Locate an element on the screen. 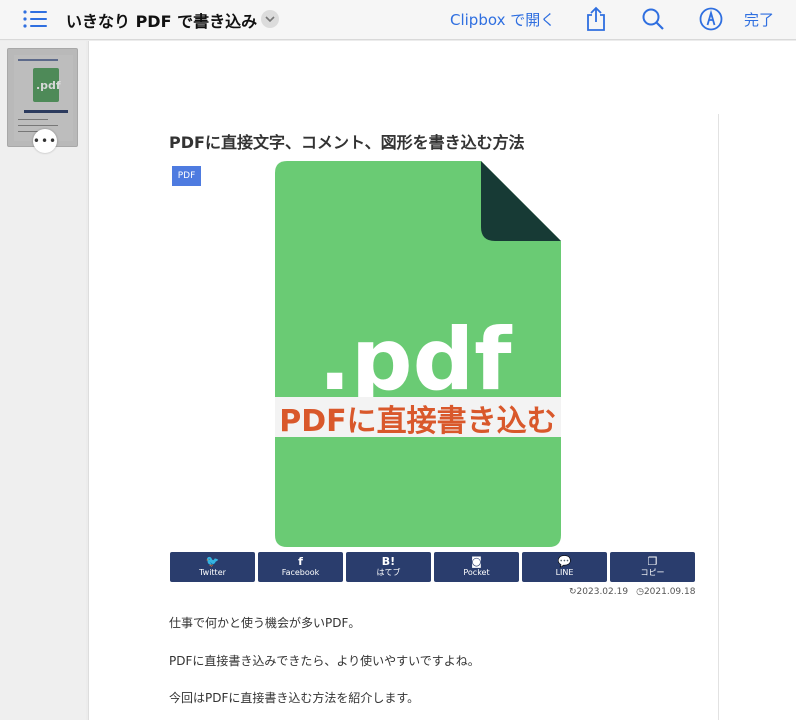  chevron-down-icon is located at coordinates (270, 19).